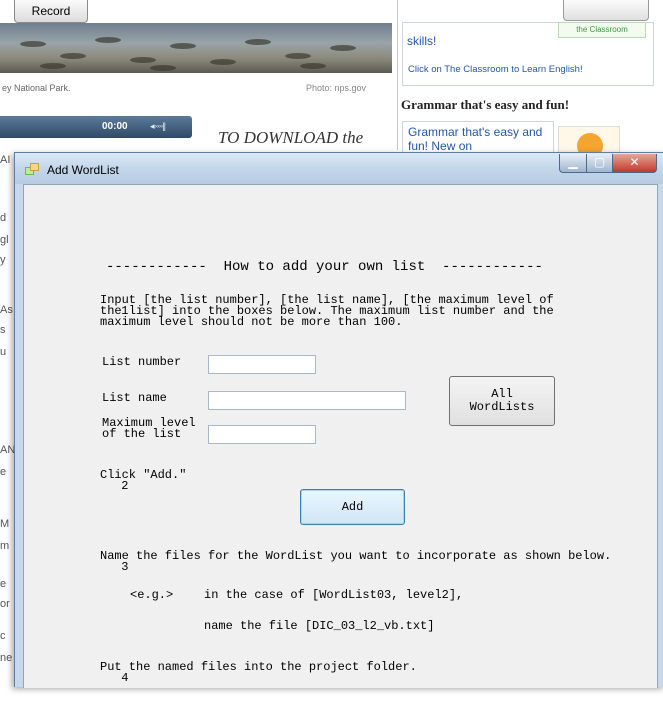 The width and height of the screenshot is (663, 707). Describe the element at coordinates (319, 626) in the screenshot. I see `example-file-text: name the file [DIC_03_l2_vb.txt]` at that location.